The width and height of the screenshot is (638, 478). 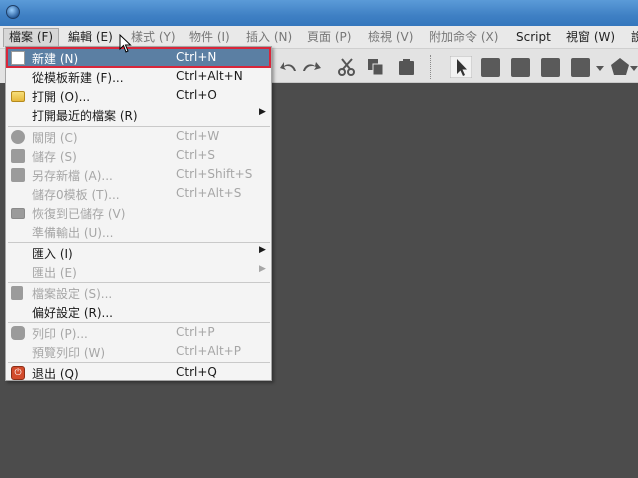 What do you see at coordinates (55, 138) in the screenshot?
I see `close-label: 關閉 (C)` at bounding box center [55, 138].